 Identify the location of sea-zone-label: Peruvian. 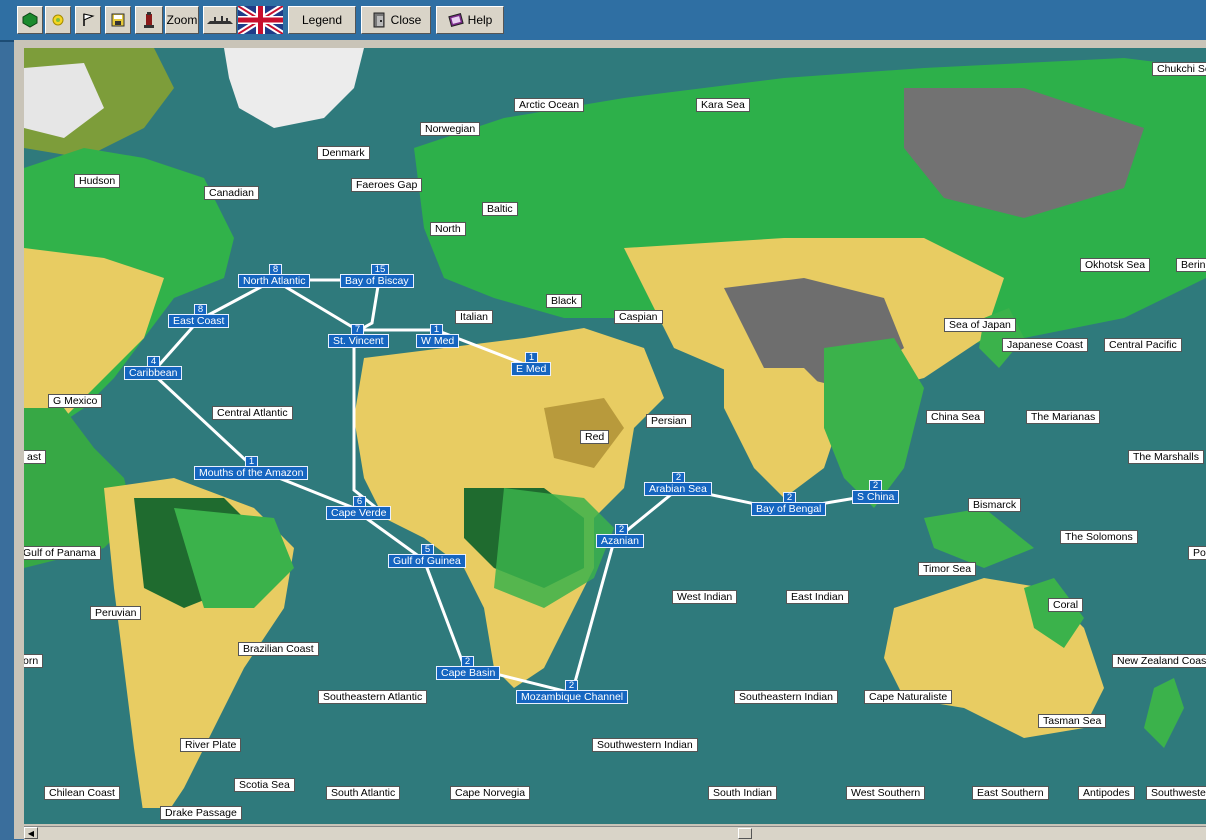
(116, 613).